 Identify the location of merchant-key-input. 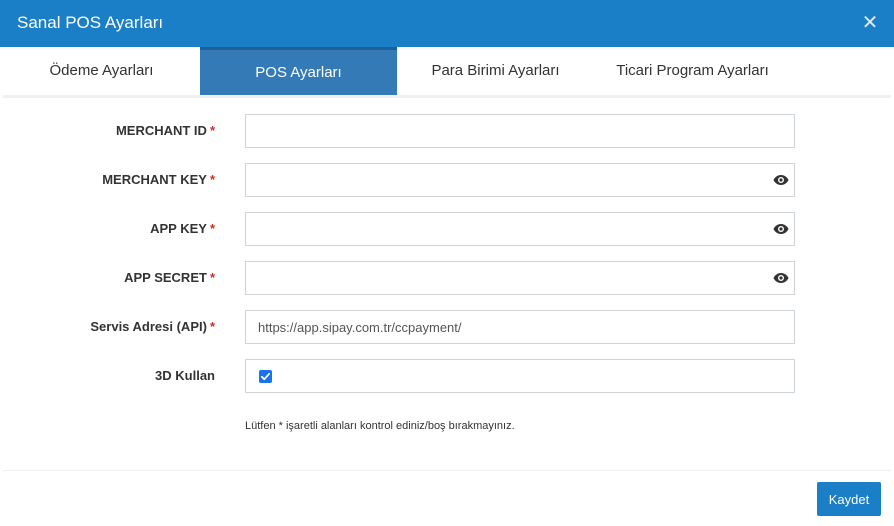
(520, 180).